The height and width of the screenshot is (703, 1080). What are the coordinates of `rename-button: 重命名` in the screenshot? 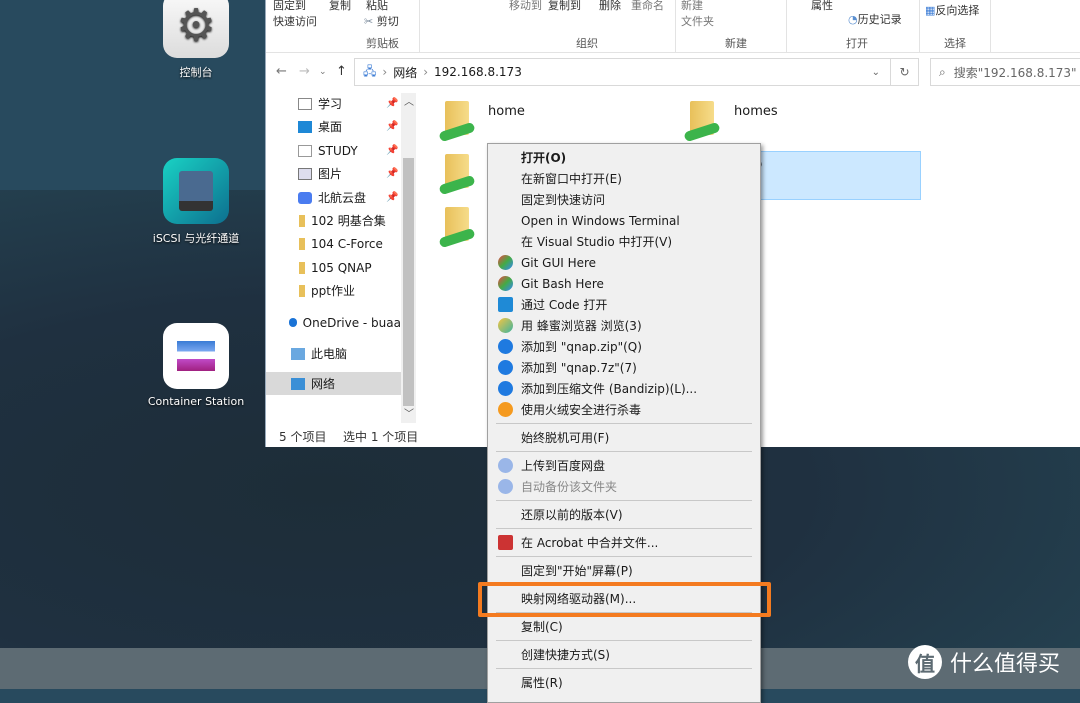 It's located at (647, 6).